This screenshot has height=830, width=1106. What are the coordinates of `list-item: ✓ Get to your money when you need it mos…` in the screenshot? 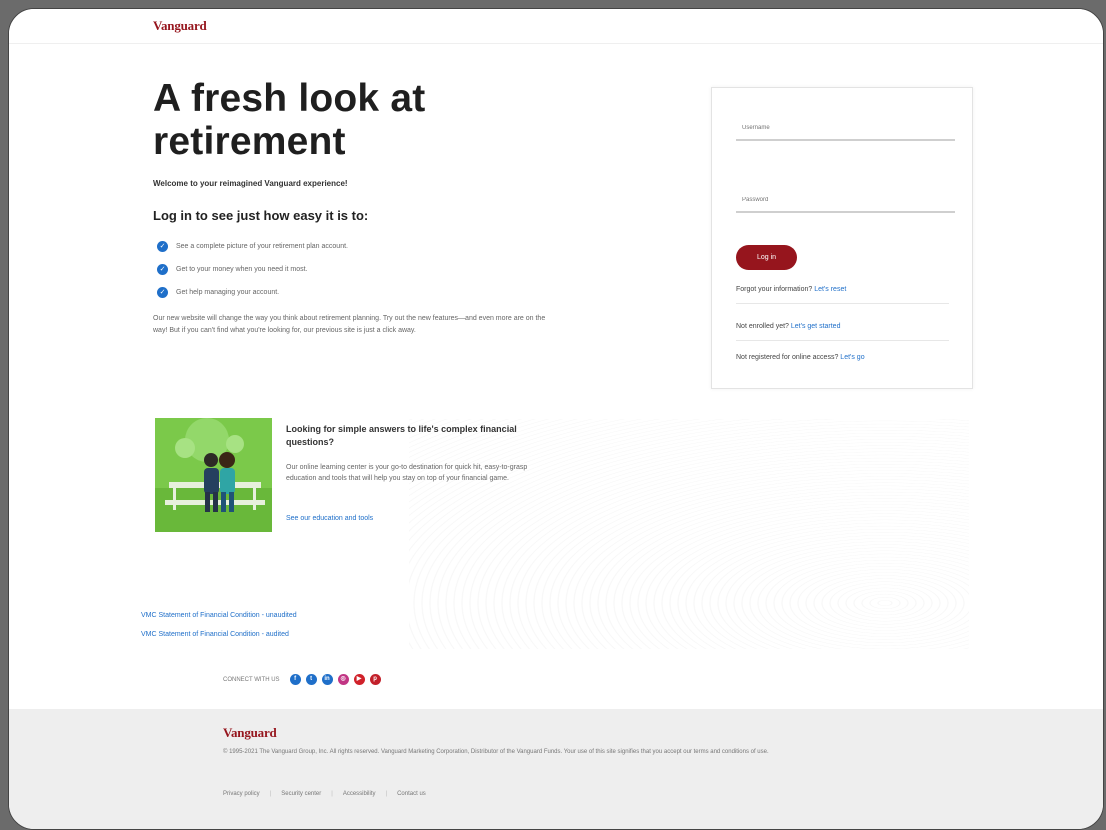 It's located at (252, 269).